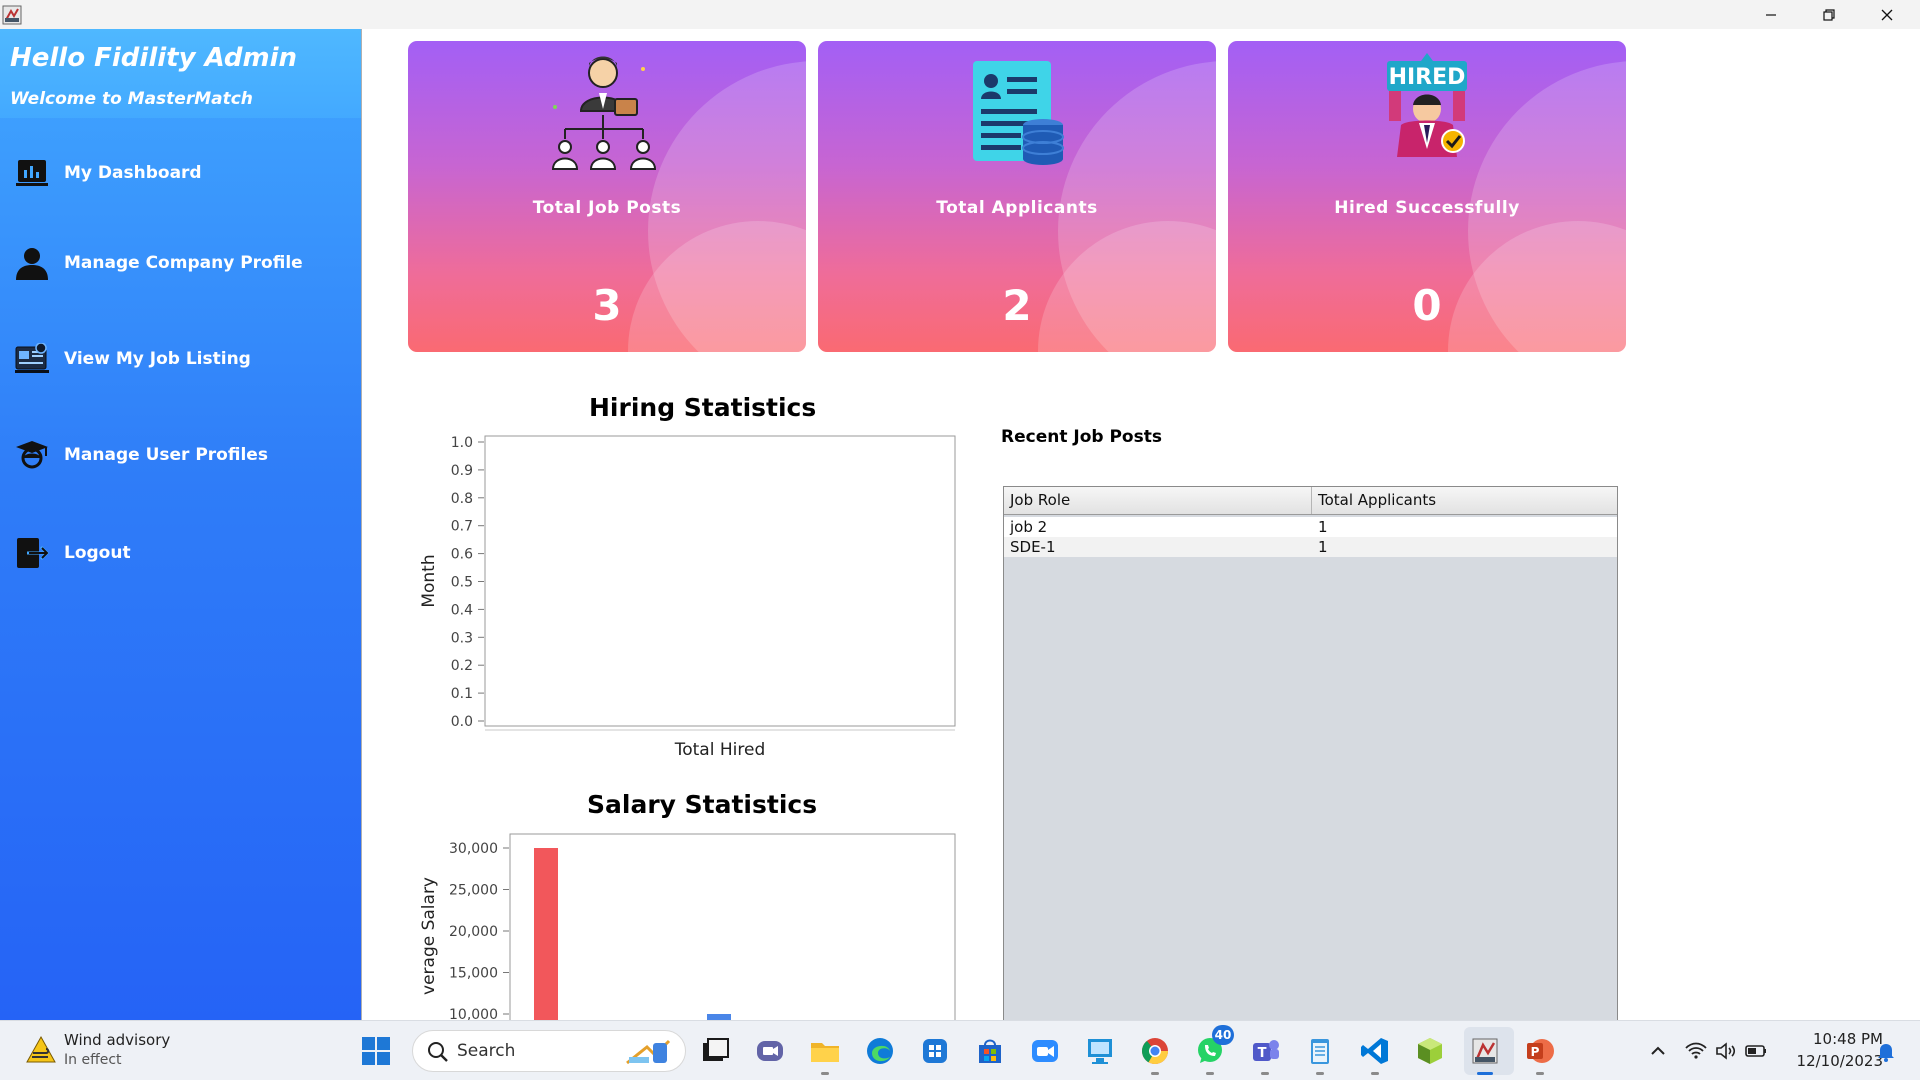 Image resolution: width=1920 pixels, height=1080 pixels. I want to click on sidebar-item-label: Manage User Profiles, so click(166, 455).